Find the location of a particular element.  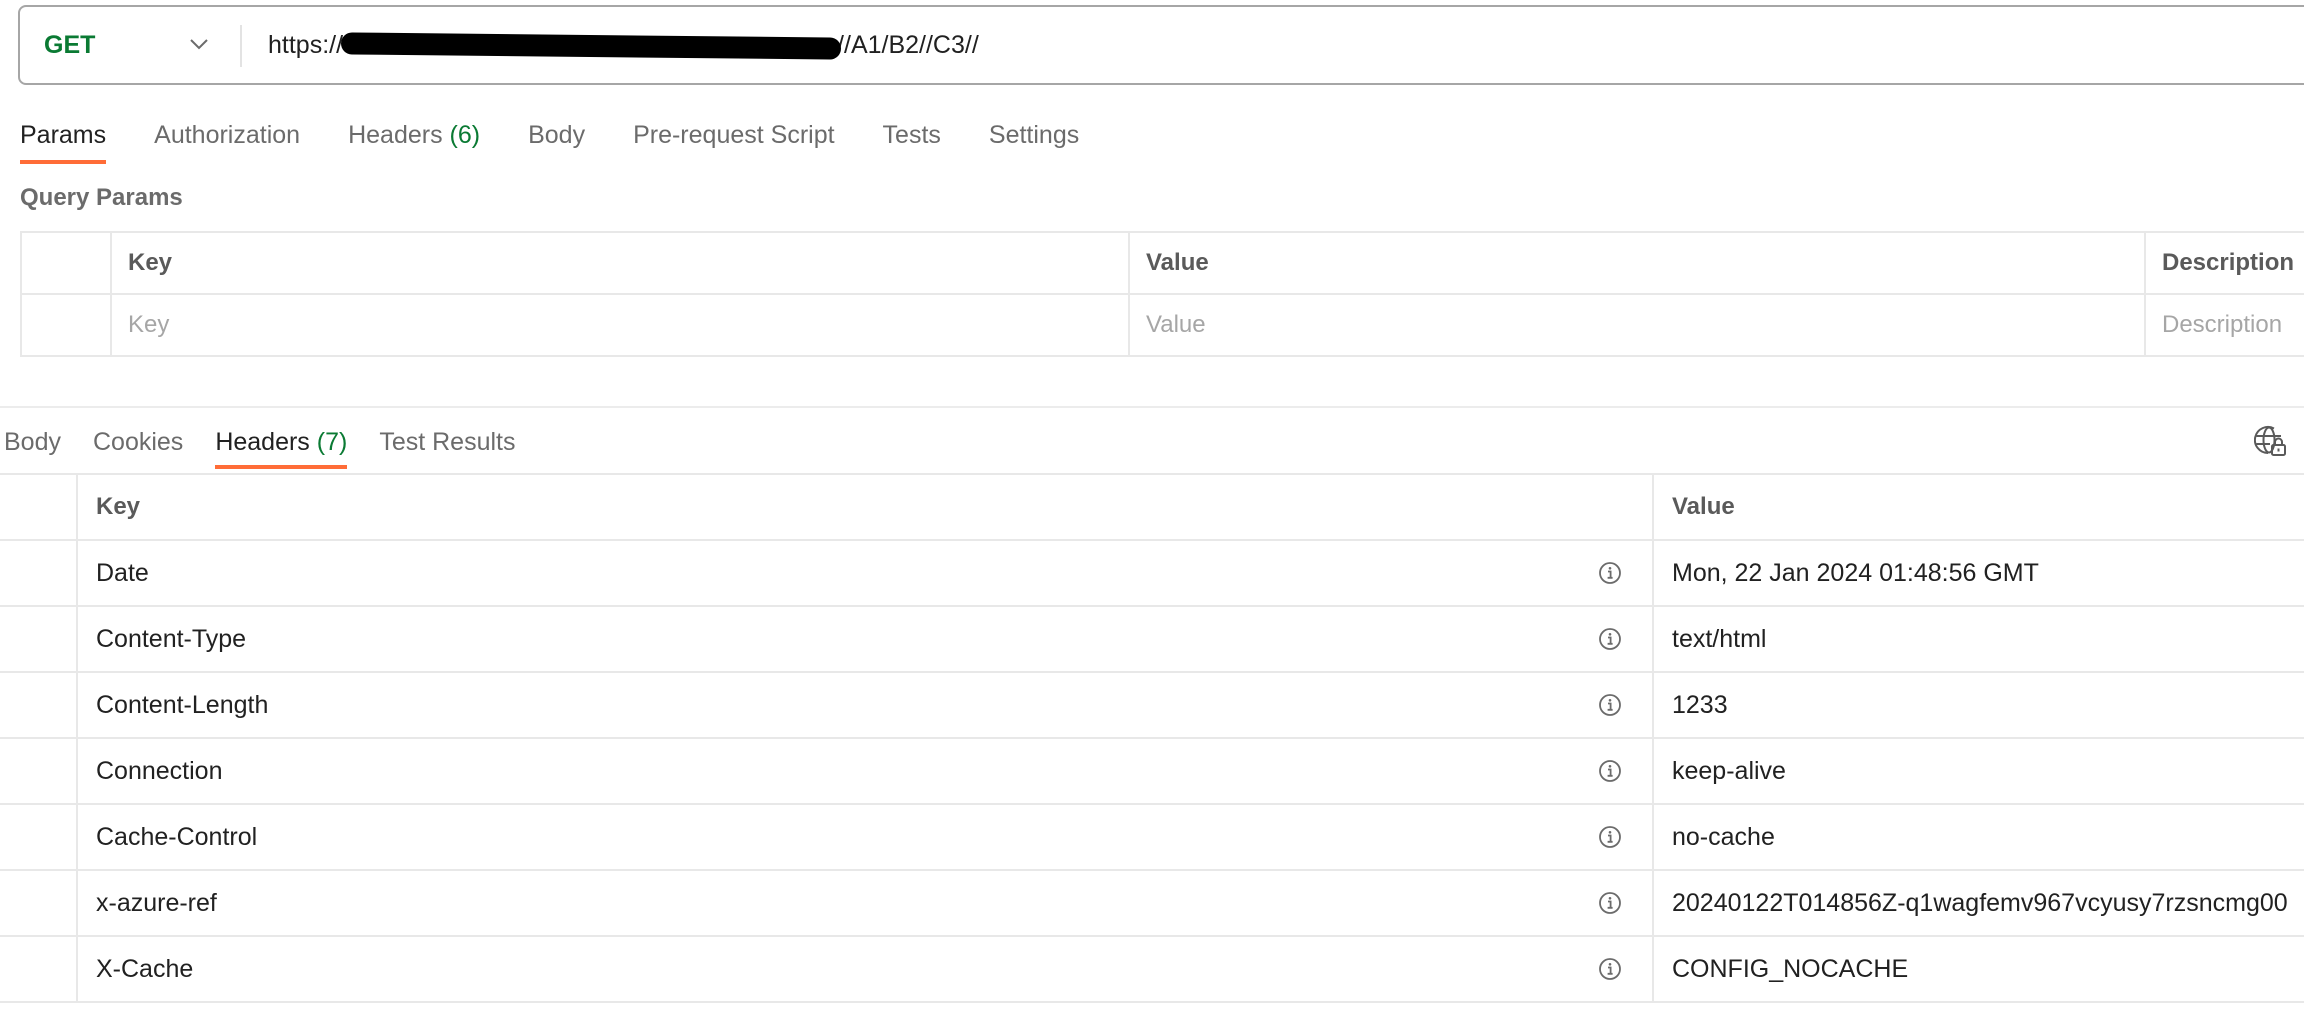

tab-params: Params is located at coordinates (63, 142).